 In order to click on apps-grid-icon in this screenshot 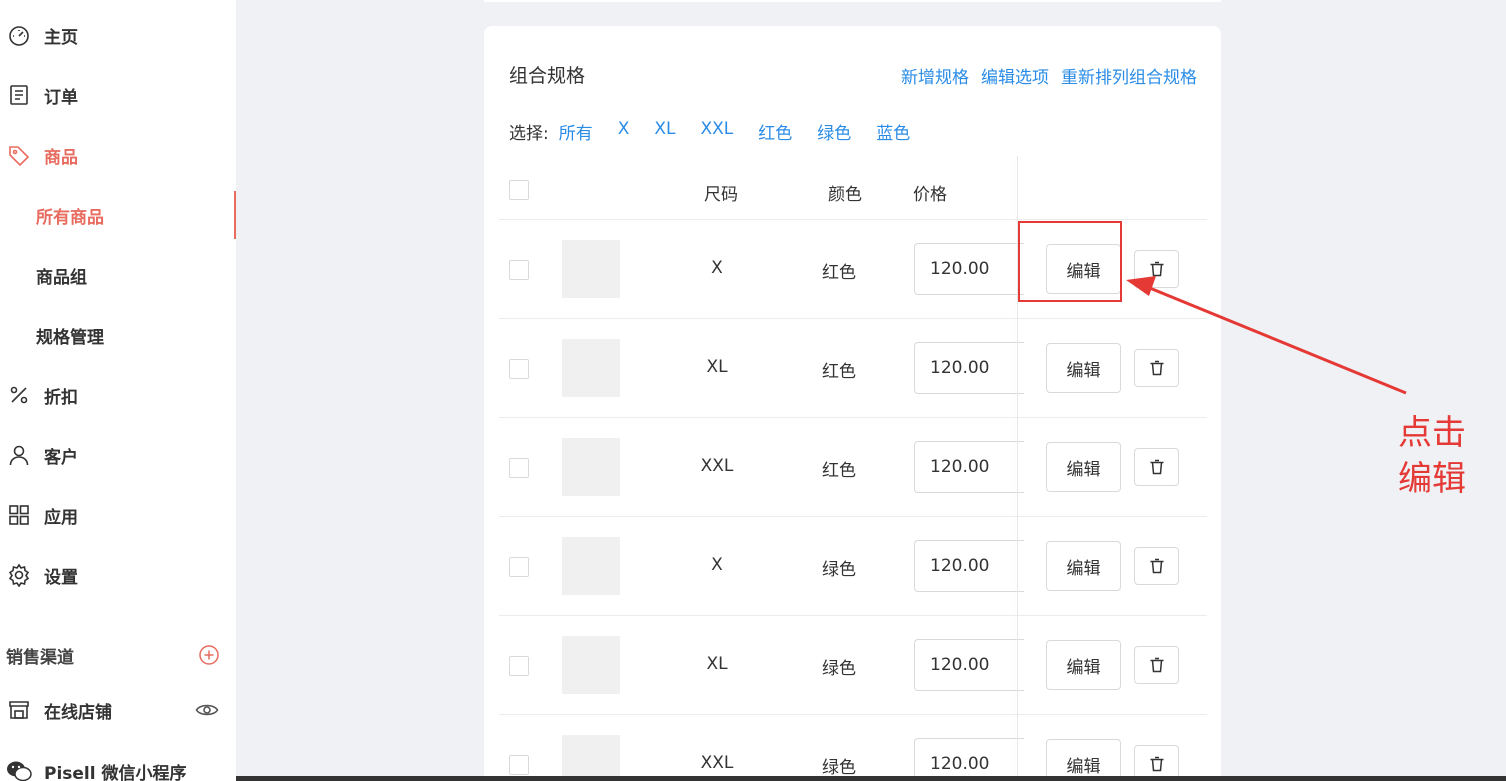, I will do `click(19, 515)`.